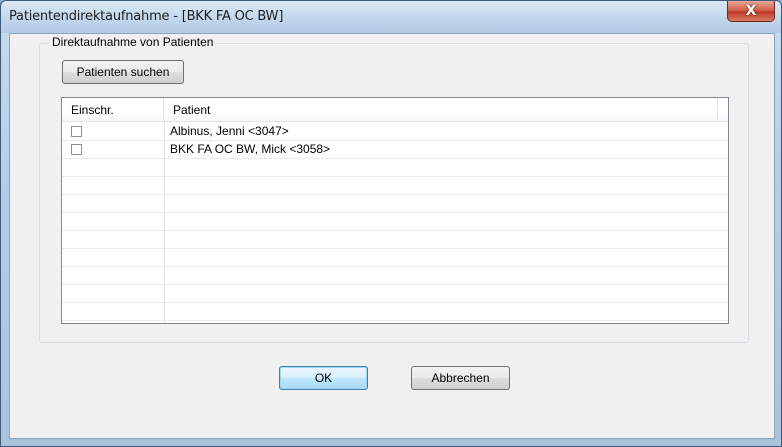 This screenshot has width=782, height=447. I want to click on window-title: Patientendirektaufnahme - [BKK FA OC BW], so click(146, 16).